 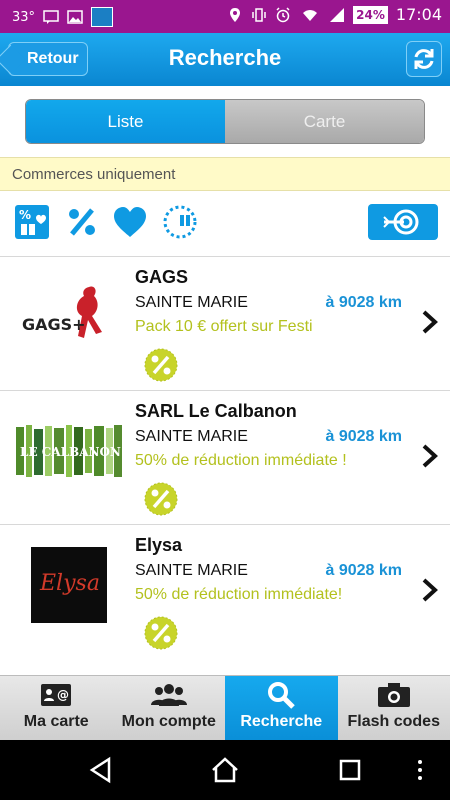 What do you see at coordinates (337, 14) in the screenshot?
I see `signal-icon` at bounding box center [337, 14].